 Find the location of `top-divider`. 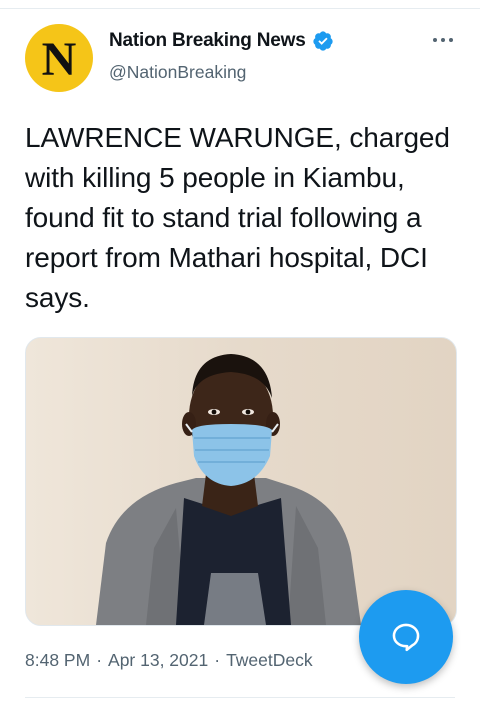

top-divider is located at coordinates (240, 4).